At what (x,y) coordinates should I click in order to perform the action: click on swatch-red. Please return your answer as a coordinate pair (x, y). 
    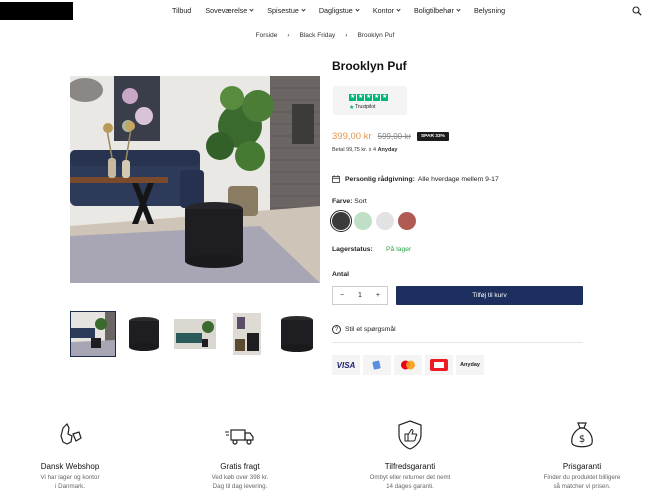
    Looking at the image, I should click on (407, 221).